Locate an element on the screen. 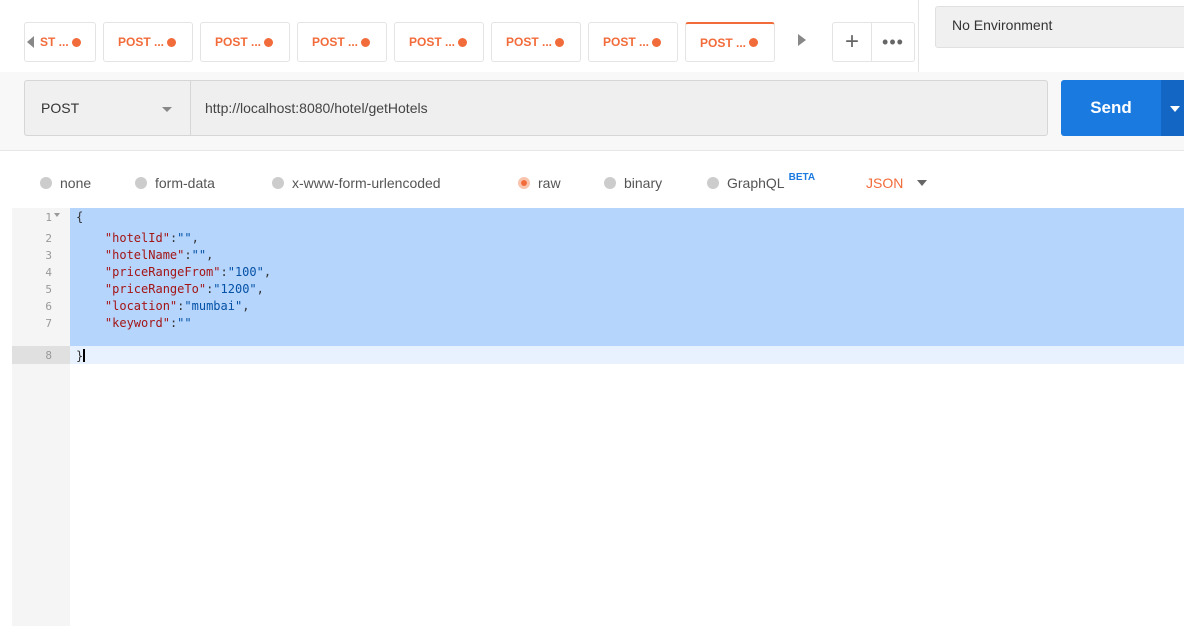  beta-badge: BETA is located at coordinates (802, 177).